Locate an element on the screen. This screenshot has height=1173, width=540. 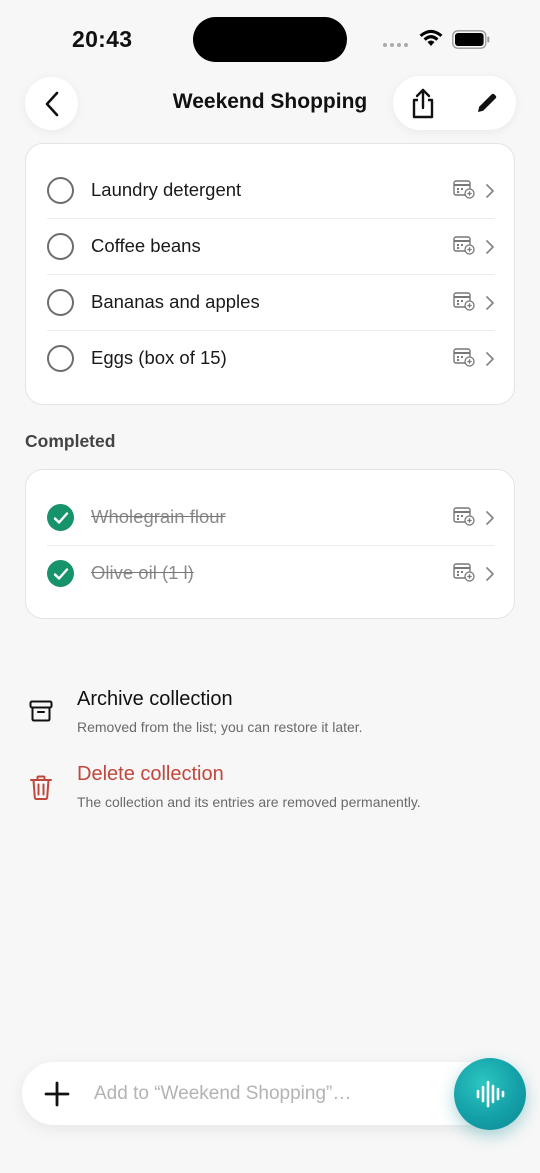
plus-icon is located at coordinates (57, 1094).